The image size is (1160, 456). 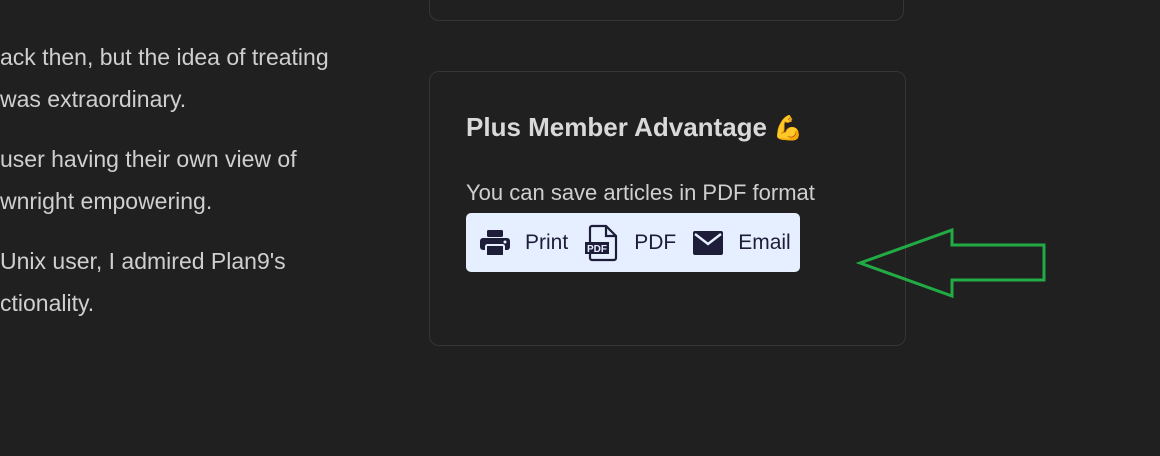 What do you see at coordinates (148, 159) in the screenshot?
I see `article-line: user having their own view of` at bounding box center [148, 159].